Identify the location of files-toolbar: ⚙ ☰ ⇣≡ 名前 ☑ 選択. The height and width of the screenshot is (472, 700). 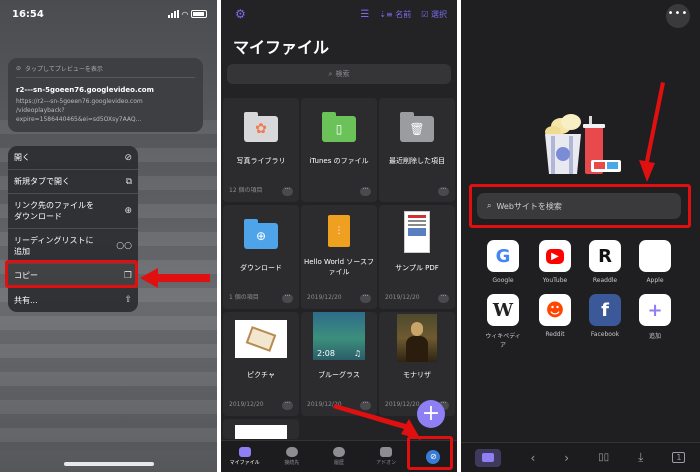
(339, 14).